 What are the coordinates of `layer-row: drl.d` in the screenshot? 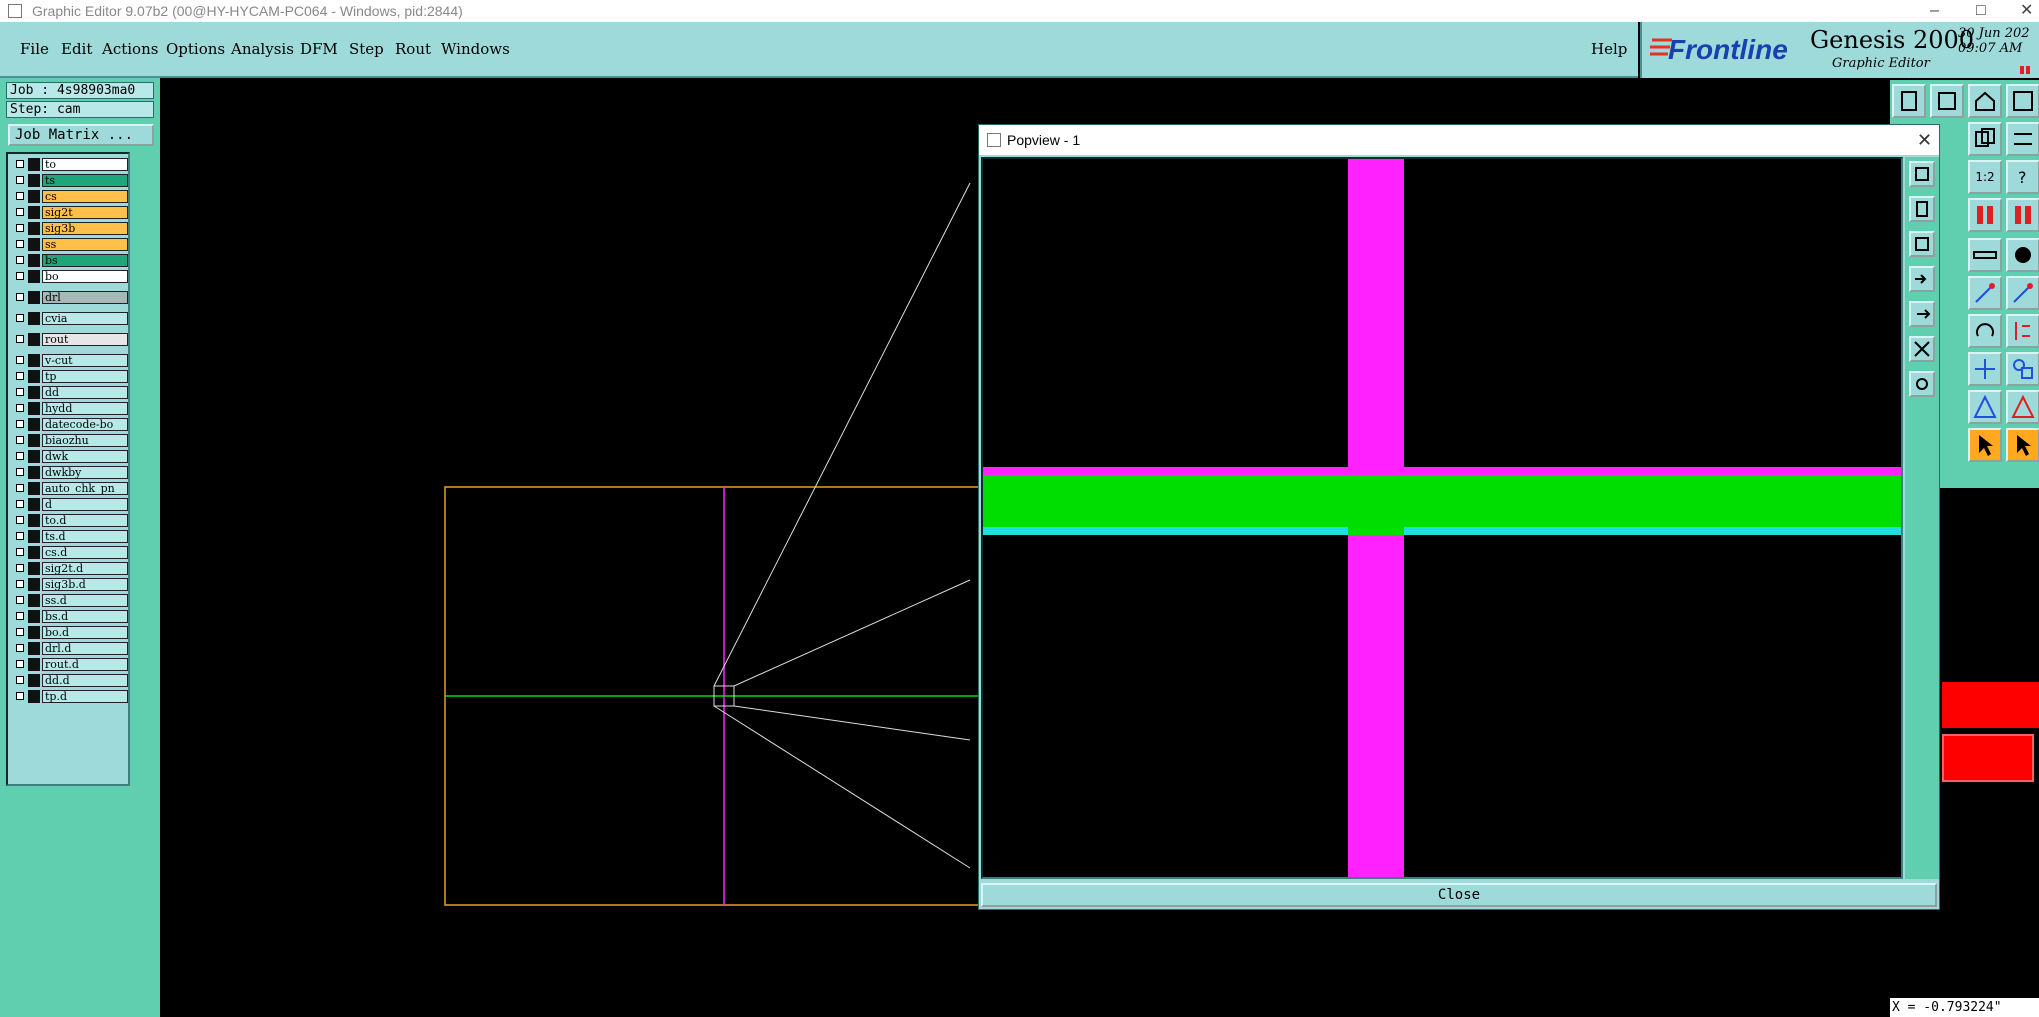 It's located at (71, 648).